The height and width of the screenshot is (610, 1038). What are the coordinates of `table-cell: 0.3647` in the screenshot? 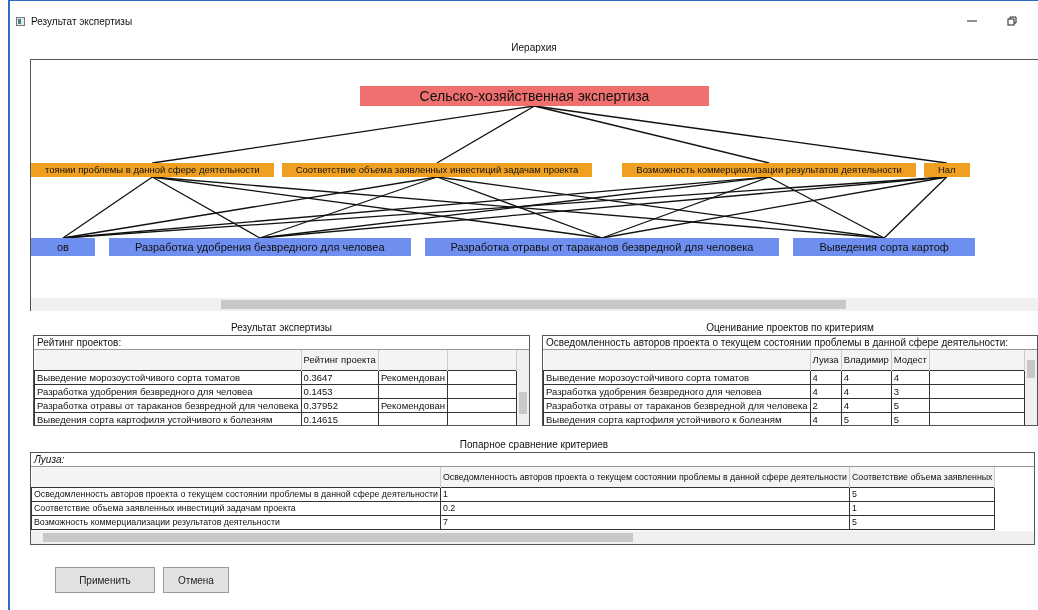 It's located at (340, 377).